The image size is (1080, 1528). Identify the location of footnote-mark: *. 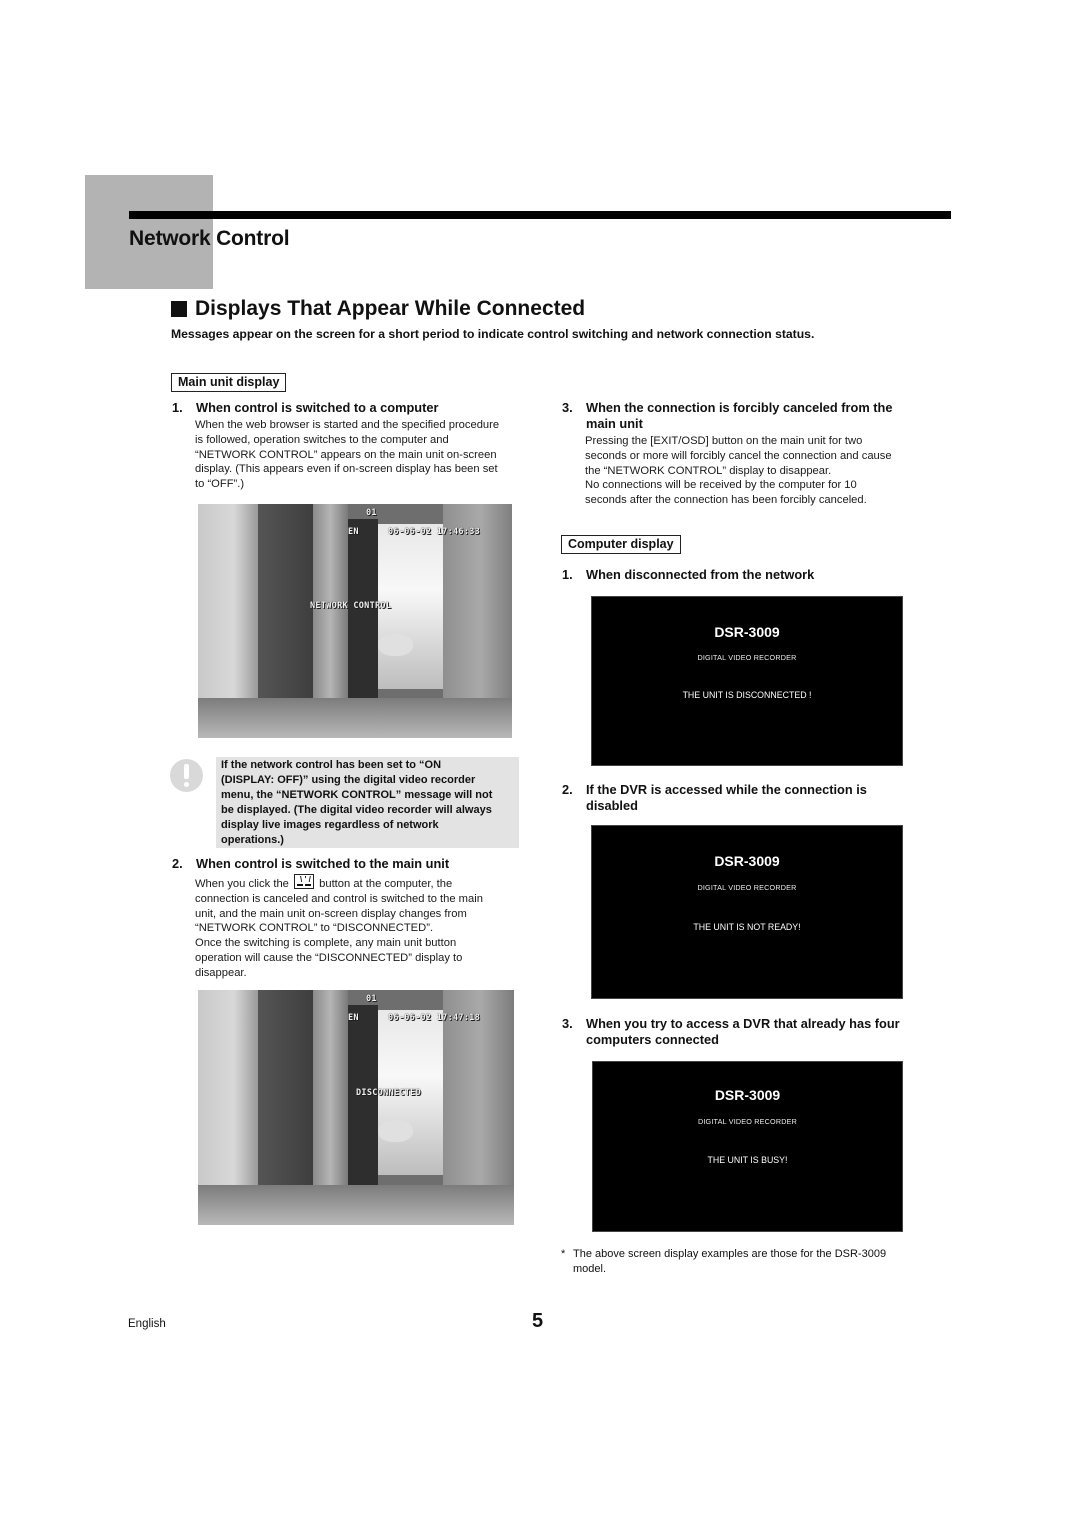
(563, 1254).